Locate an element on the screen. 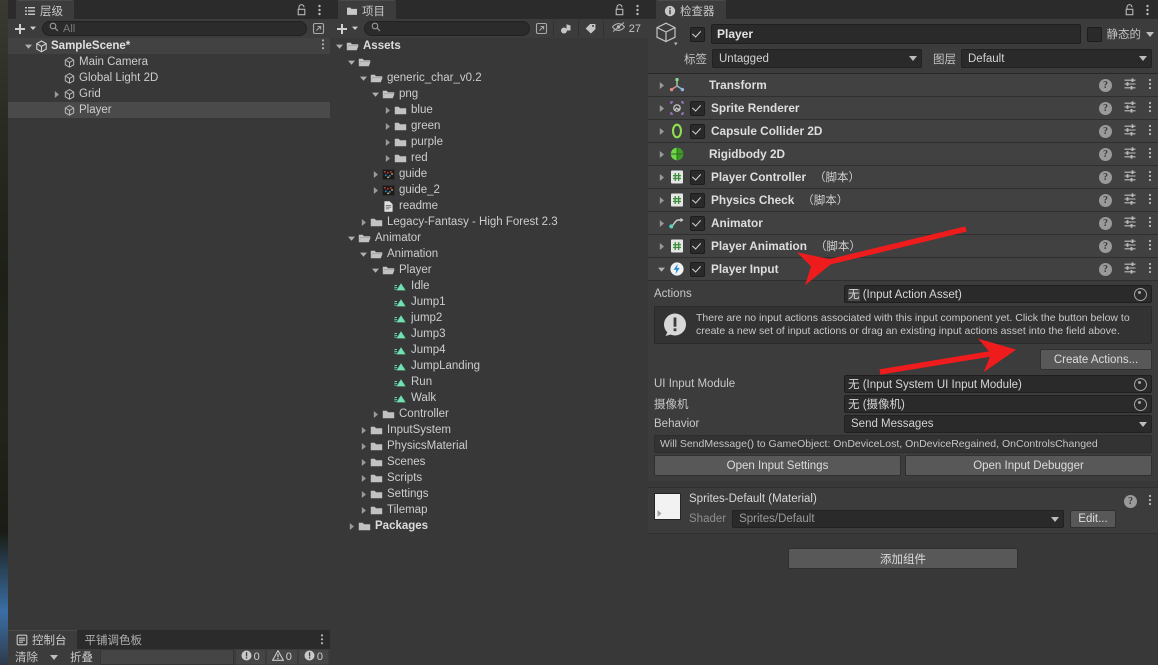 The height and width of the screenshot is (665, 1158). hierarchy-create-button is located at coordinates (25, 28).